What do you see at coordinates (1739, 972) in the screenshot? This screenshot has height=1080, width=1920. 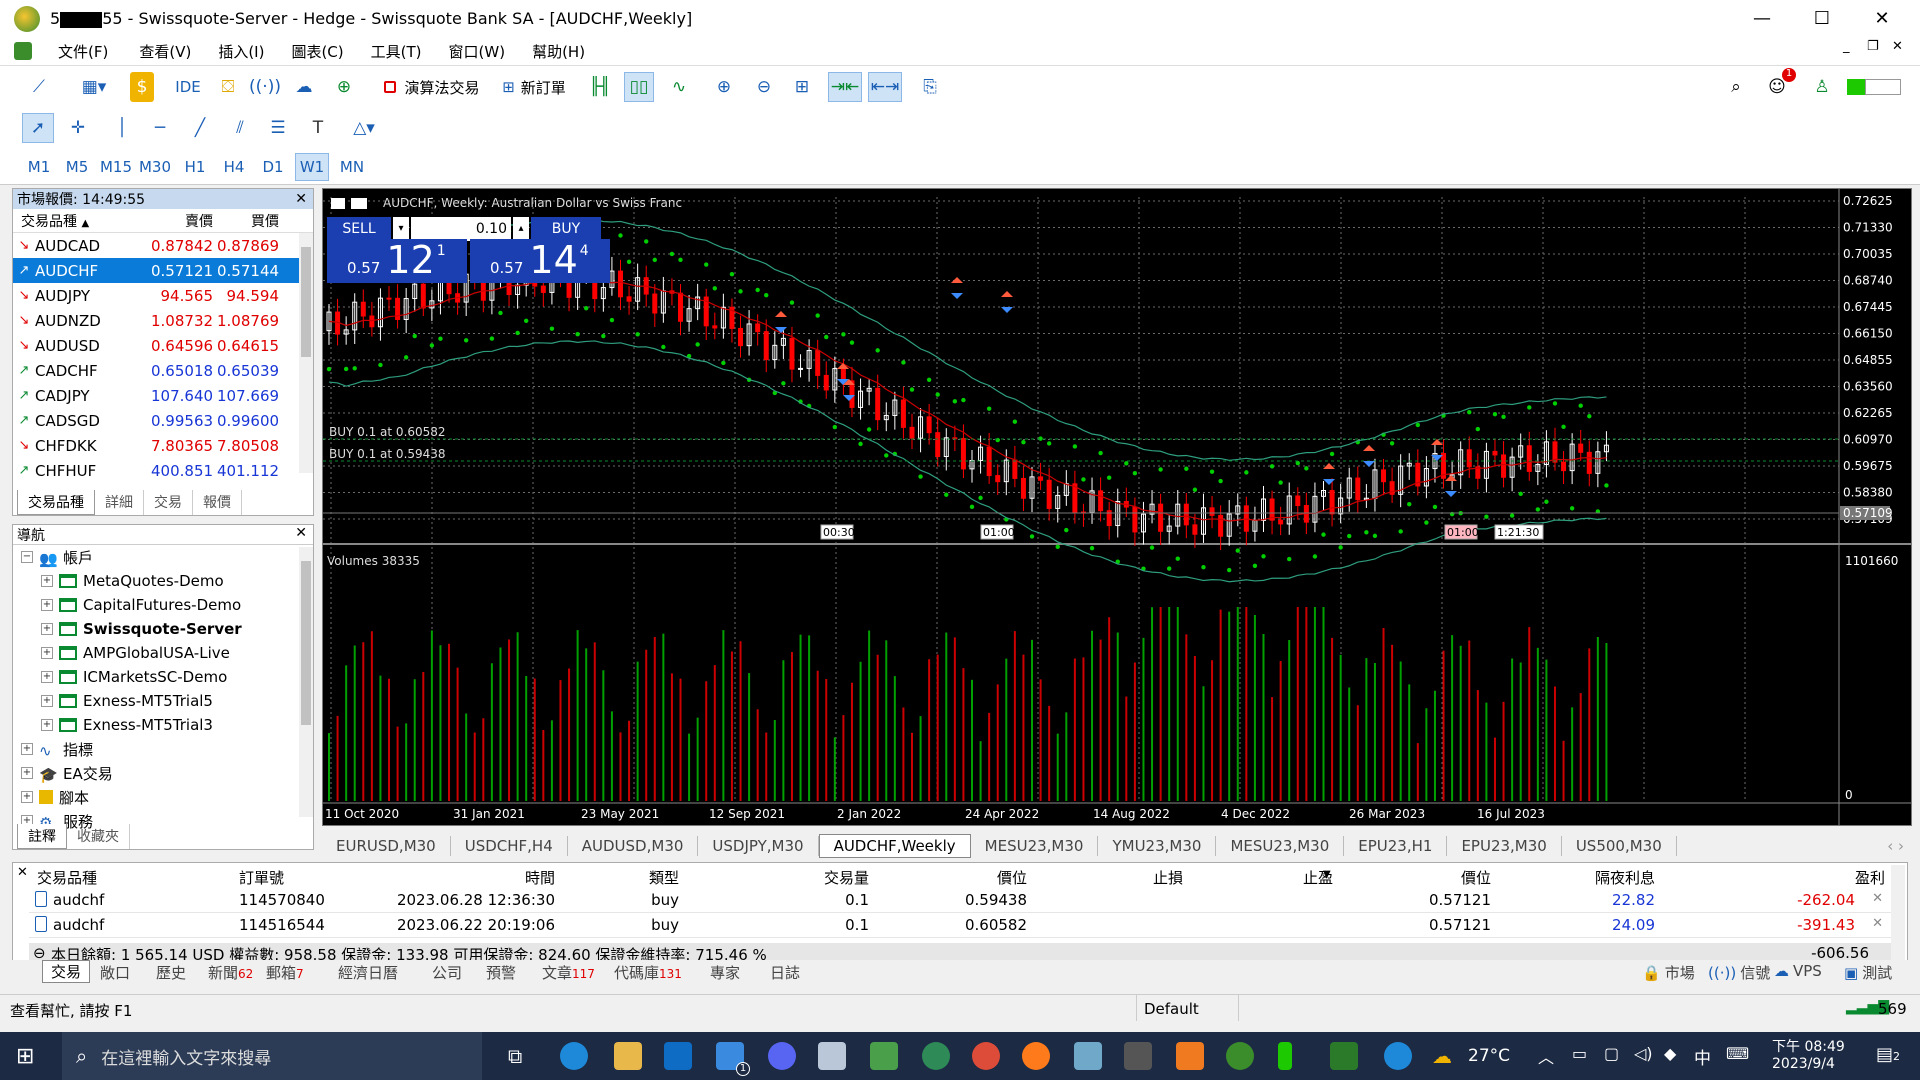 I see `toolbox-right-tab: ((·)) 信號` at bounding box center [1739, 972].